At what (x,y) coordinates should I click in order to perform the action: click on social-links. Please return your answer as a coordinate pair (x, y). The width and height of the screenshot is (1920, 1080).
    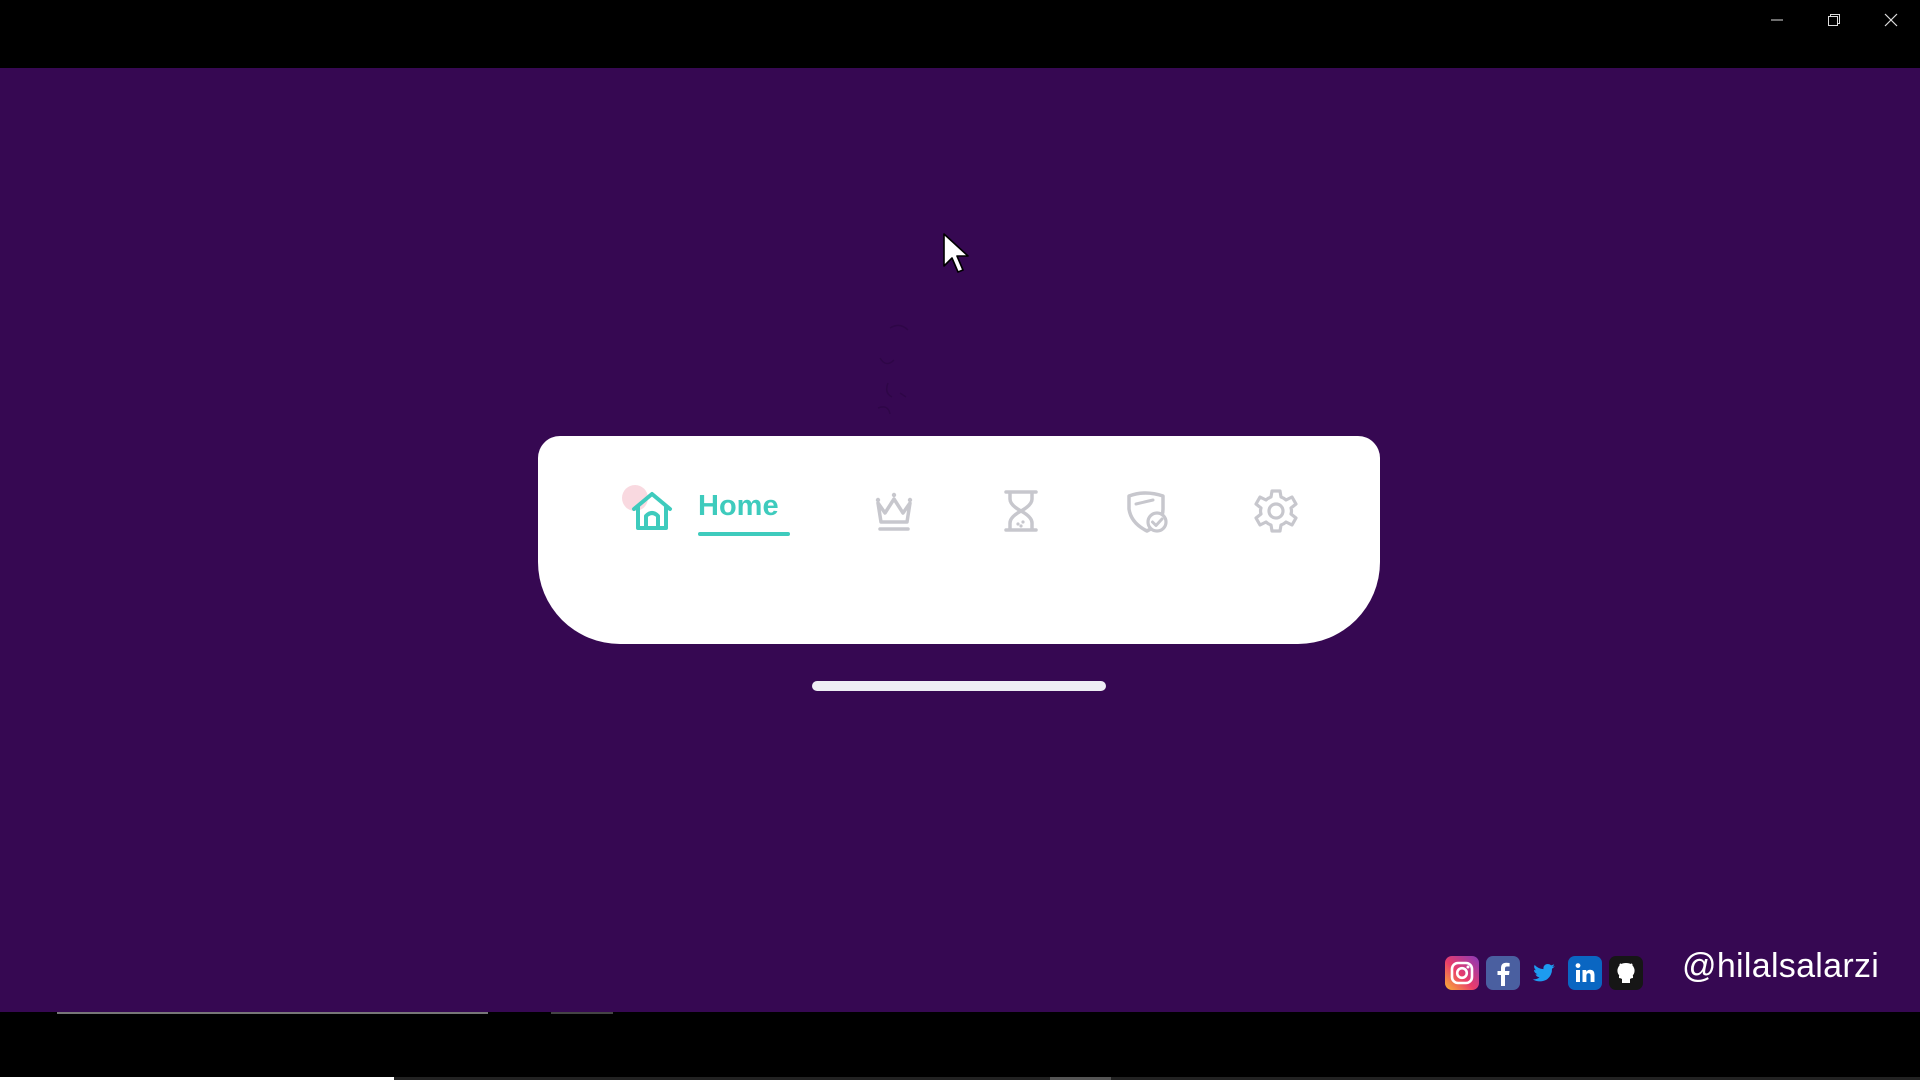
    Looking at the image, I should click on (1547, 973).